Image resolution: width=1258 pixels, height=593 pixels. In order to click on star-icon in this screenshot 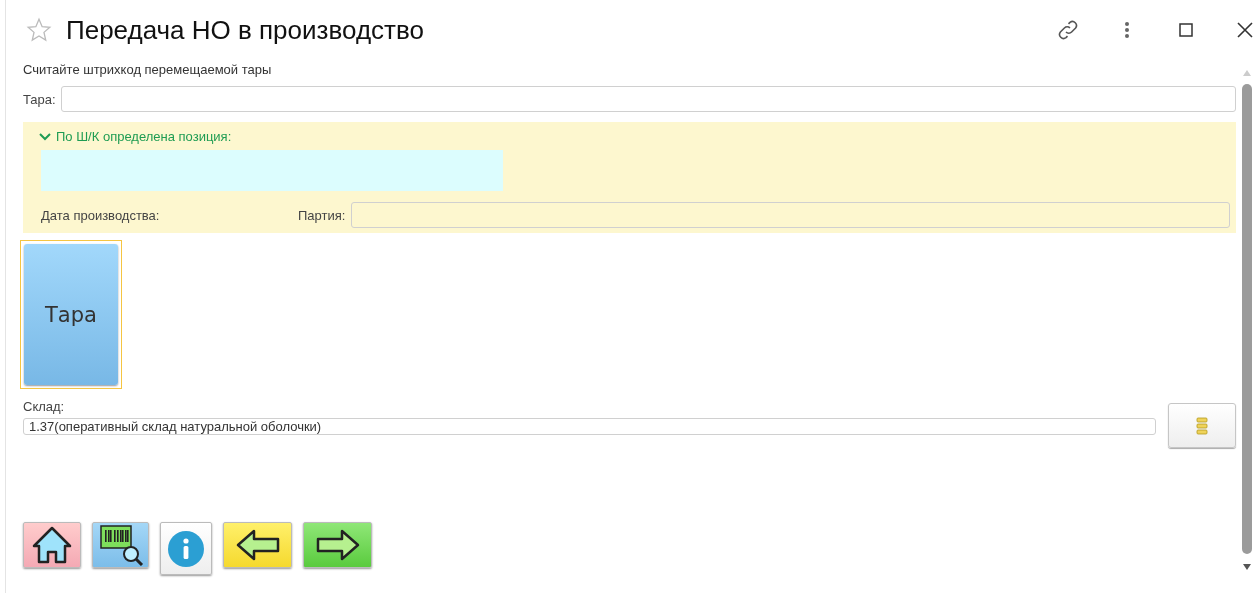, I will do `click(39, 30)`.